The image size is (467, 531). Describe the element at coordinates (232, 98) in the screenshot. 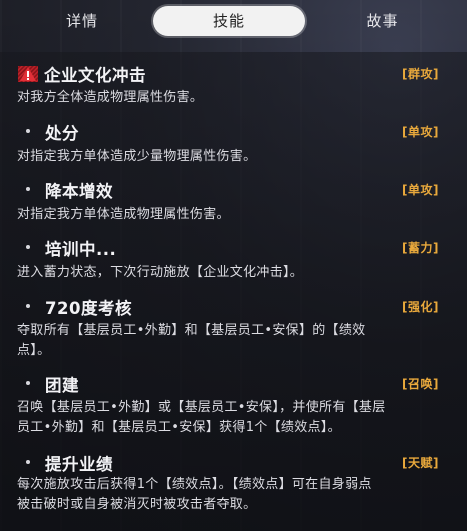

I see `skill-description: 对我方全体造成物理属性伤害。` at that location.